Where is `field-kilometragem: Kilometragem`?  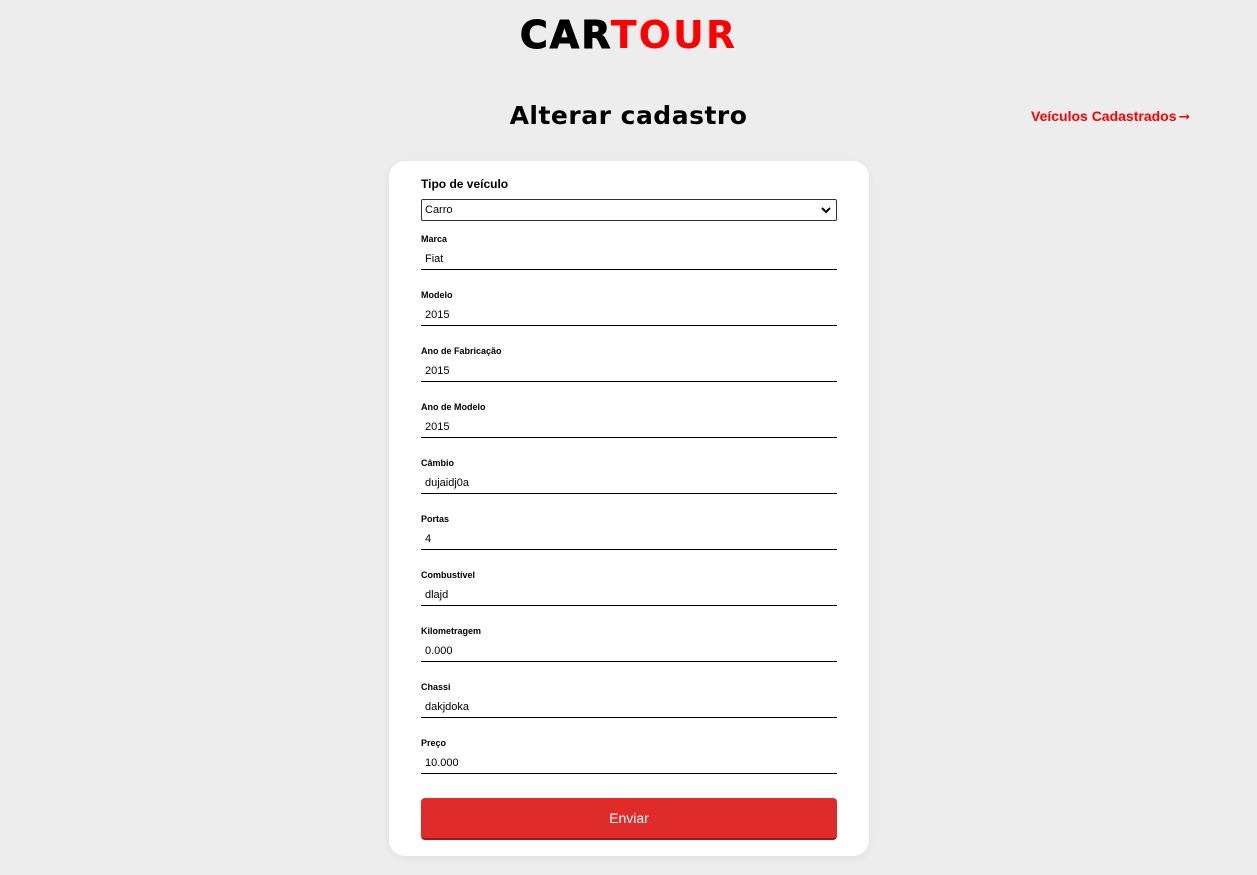
field-kilometragem: Kilometragem is located at coordinates (629, 646).